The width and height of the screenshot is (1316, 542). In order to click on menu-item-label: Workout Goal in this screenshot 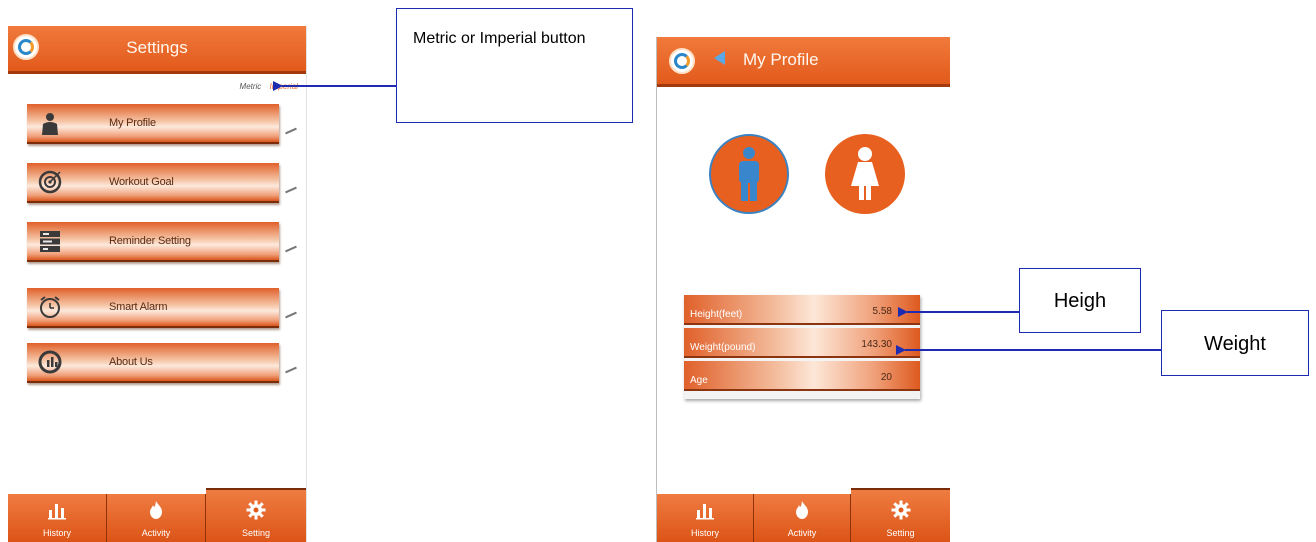, I will do `click(141, 182)`.